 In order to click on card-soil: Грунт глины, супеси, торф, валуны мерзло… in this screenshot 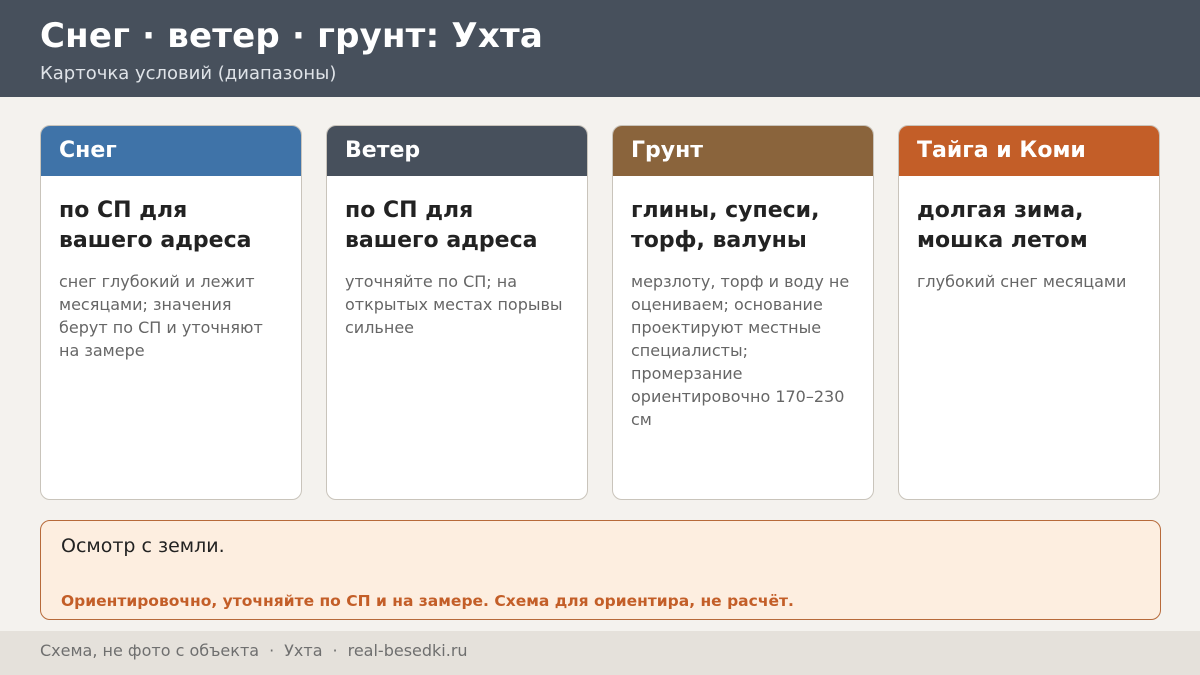, I will do `click(743, 312)`.